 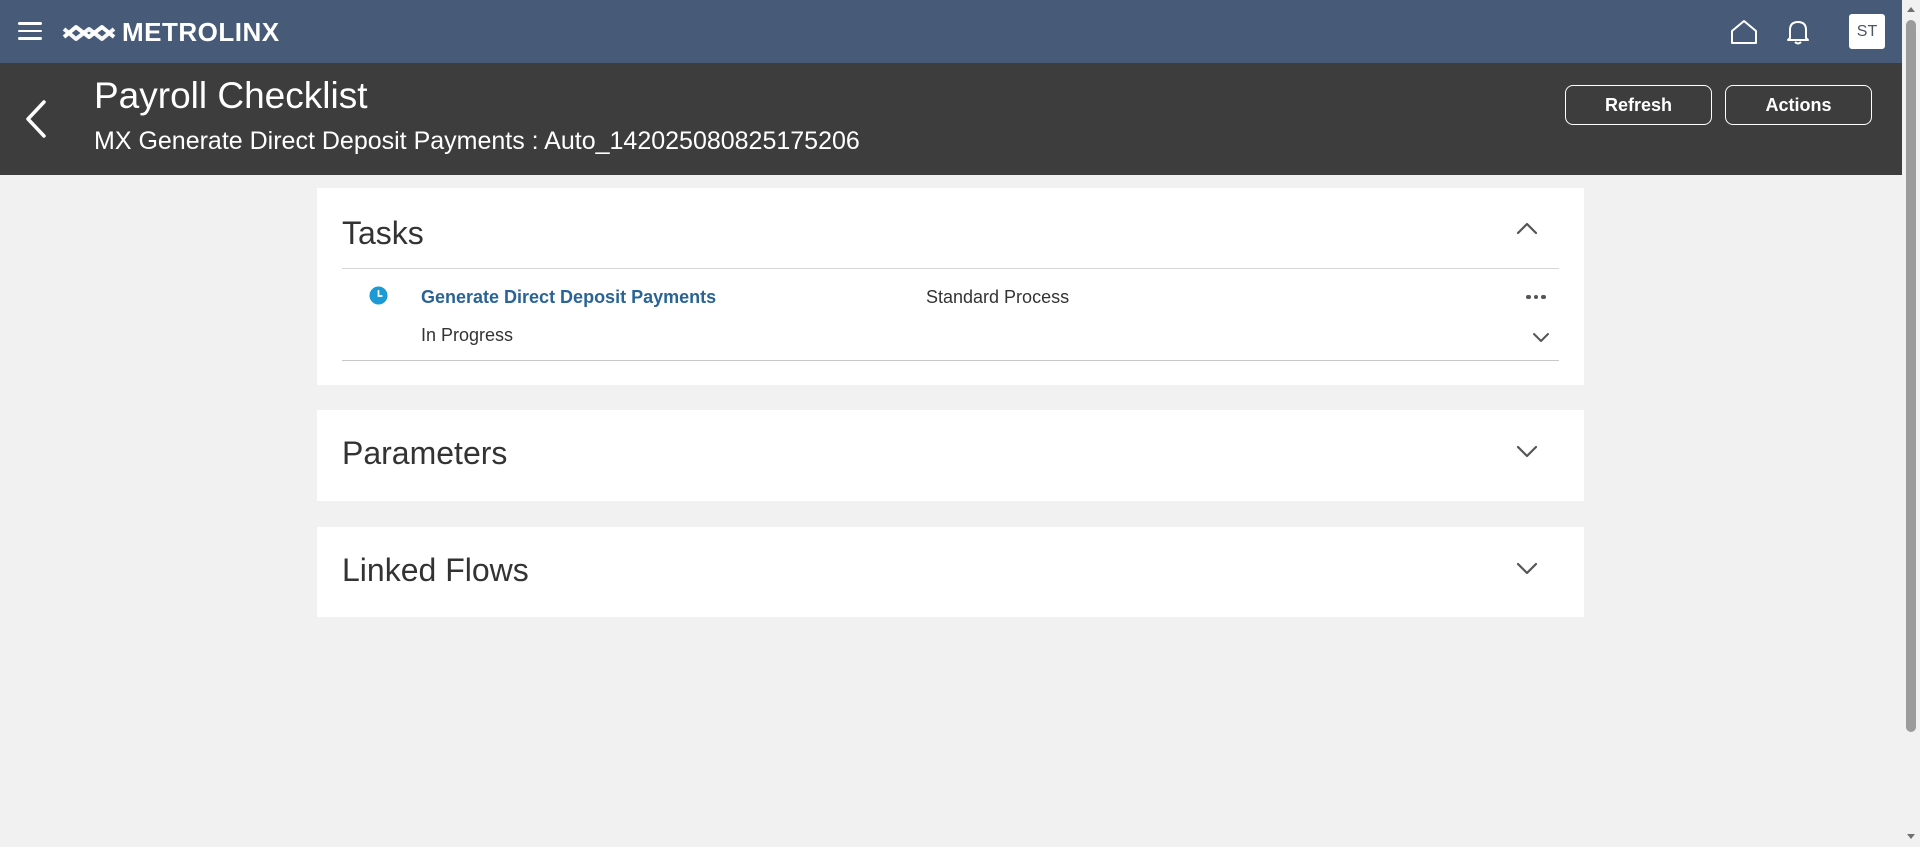 What do you see at coordinates (951, 31) in the screenshot?
I see `global-header: METROLINX ST` at bounding box center [951, 31].